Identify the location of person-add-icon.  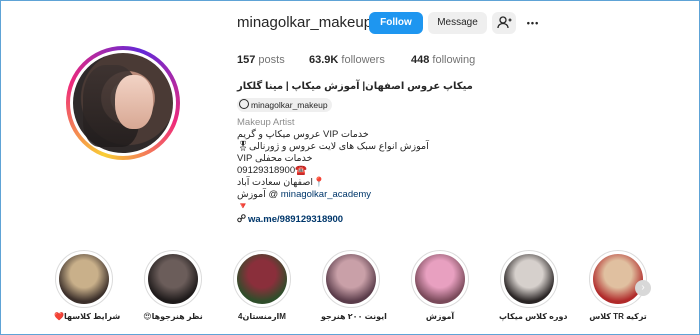
(504, 22).